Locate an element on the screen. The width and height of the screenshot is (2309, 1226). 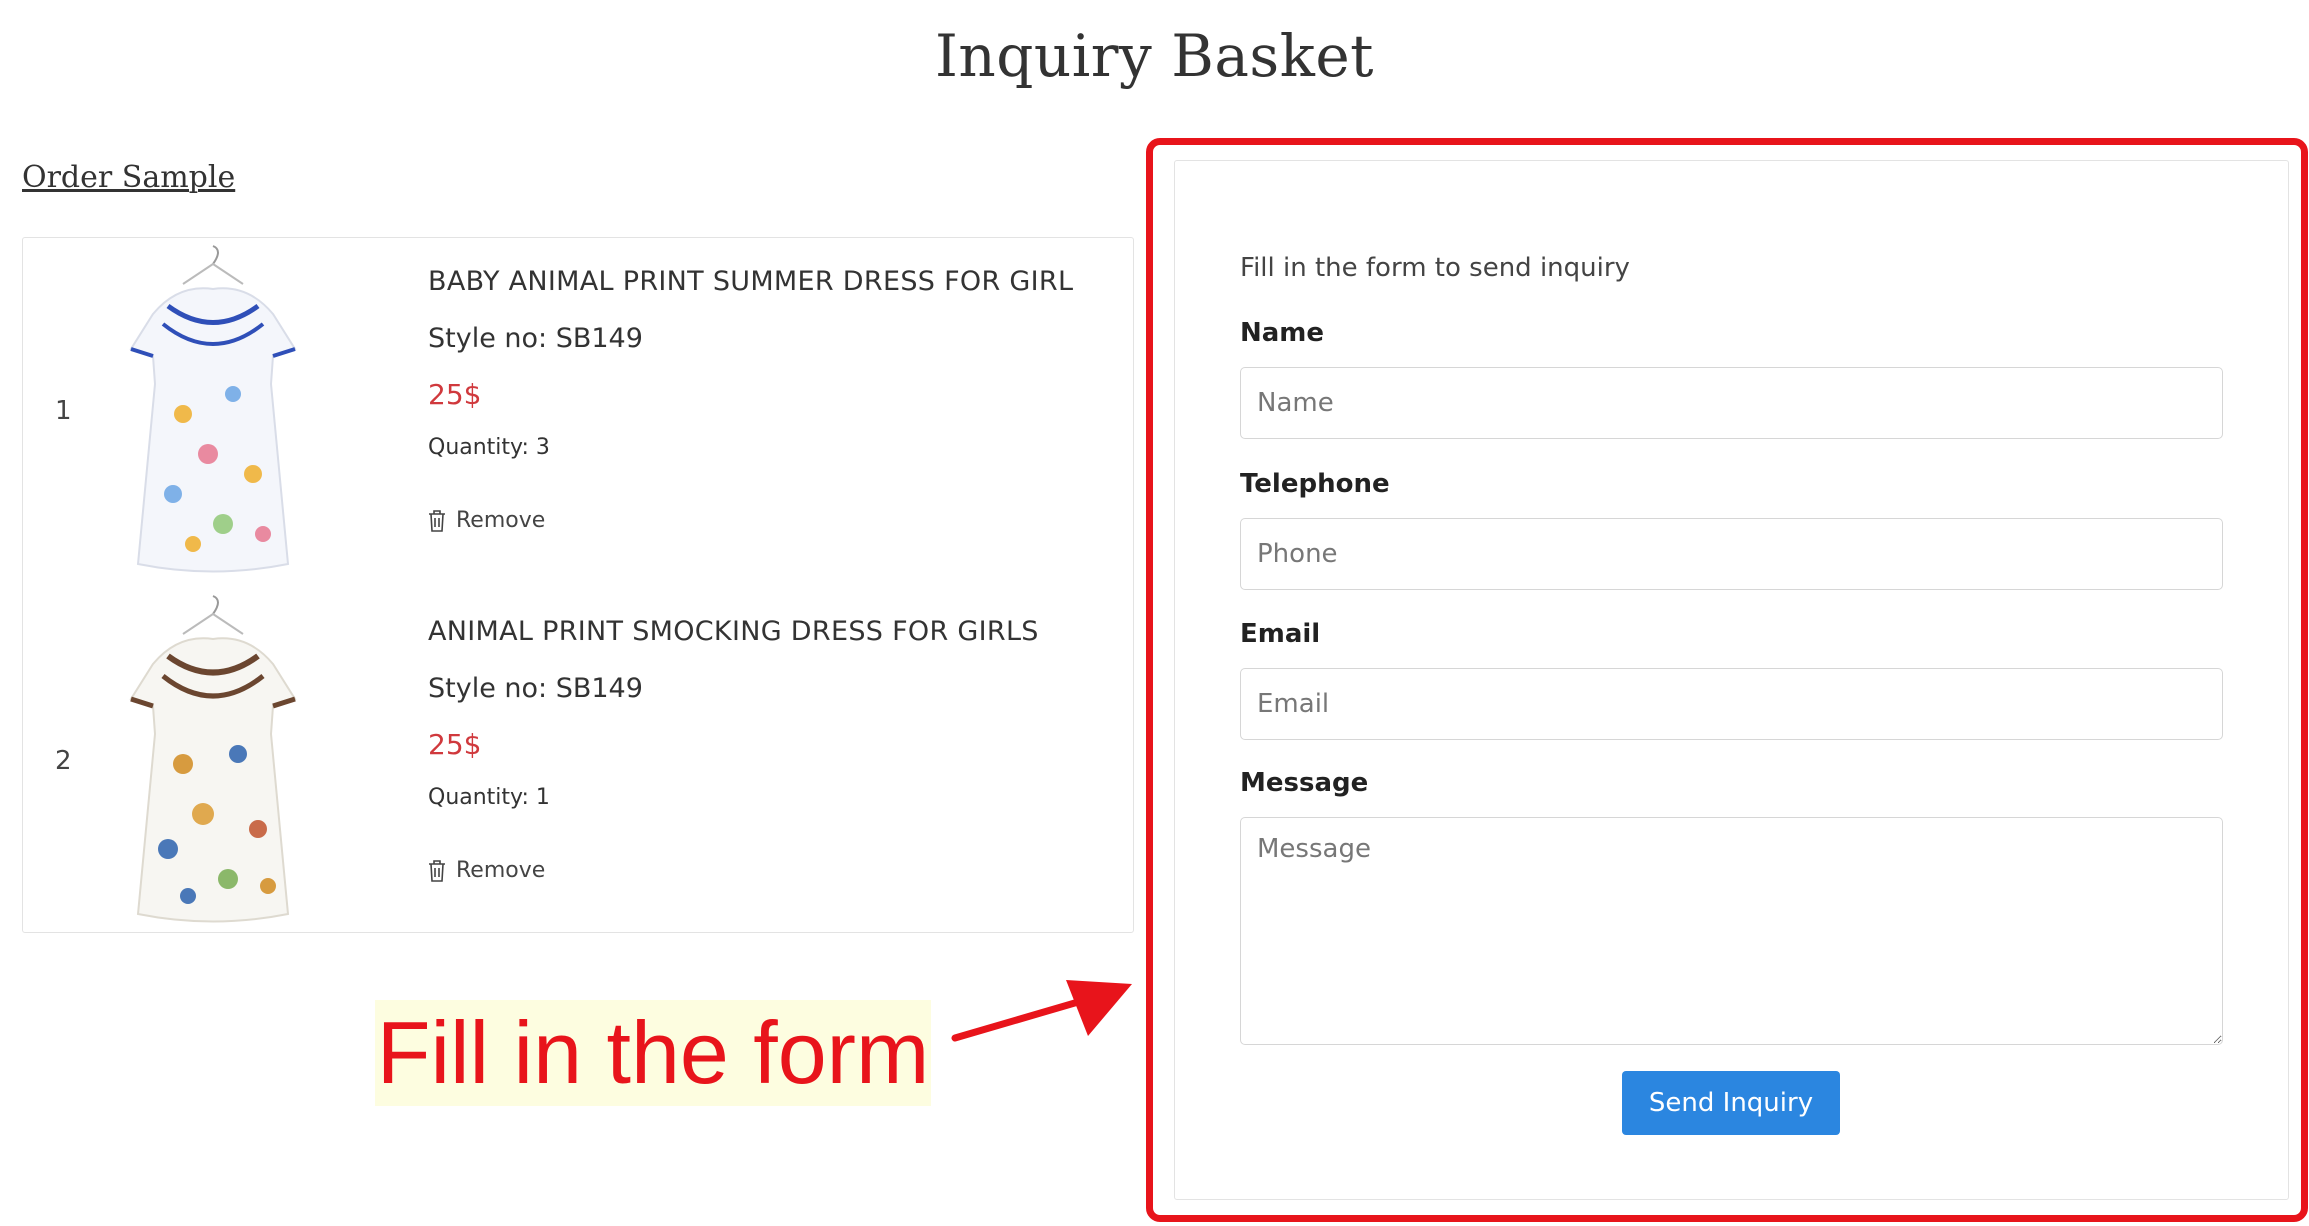
product-name: BABY ANIMAL PRINT SUMMER DRESS FOR GIRL is located at coordinates (750, 281).